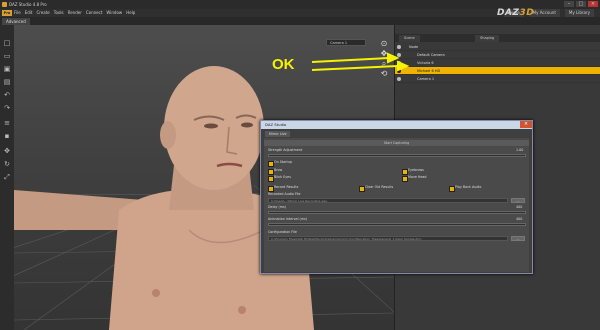 The height and width of the screenshot is (330, 600). What do you see at coordinates (399, 47) in the screenshot?
I see `eye-icon` at bounding box center [399, 47].